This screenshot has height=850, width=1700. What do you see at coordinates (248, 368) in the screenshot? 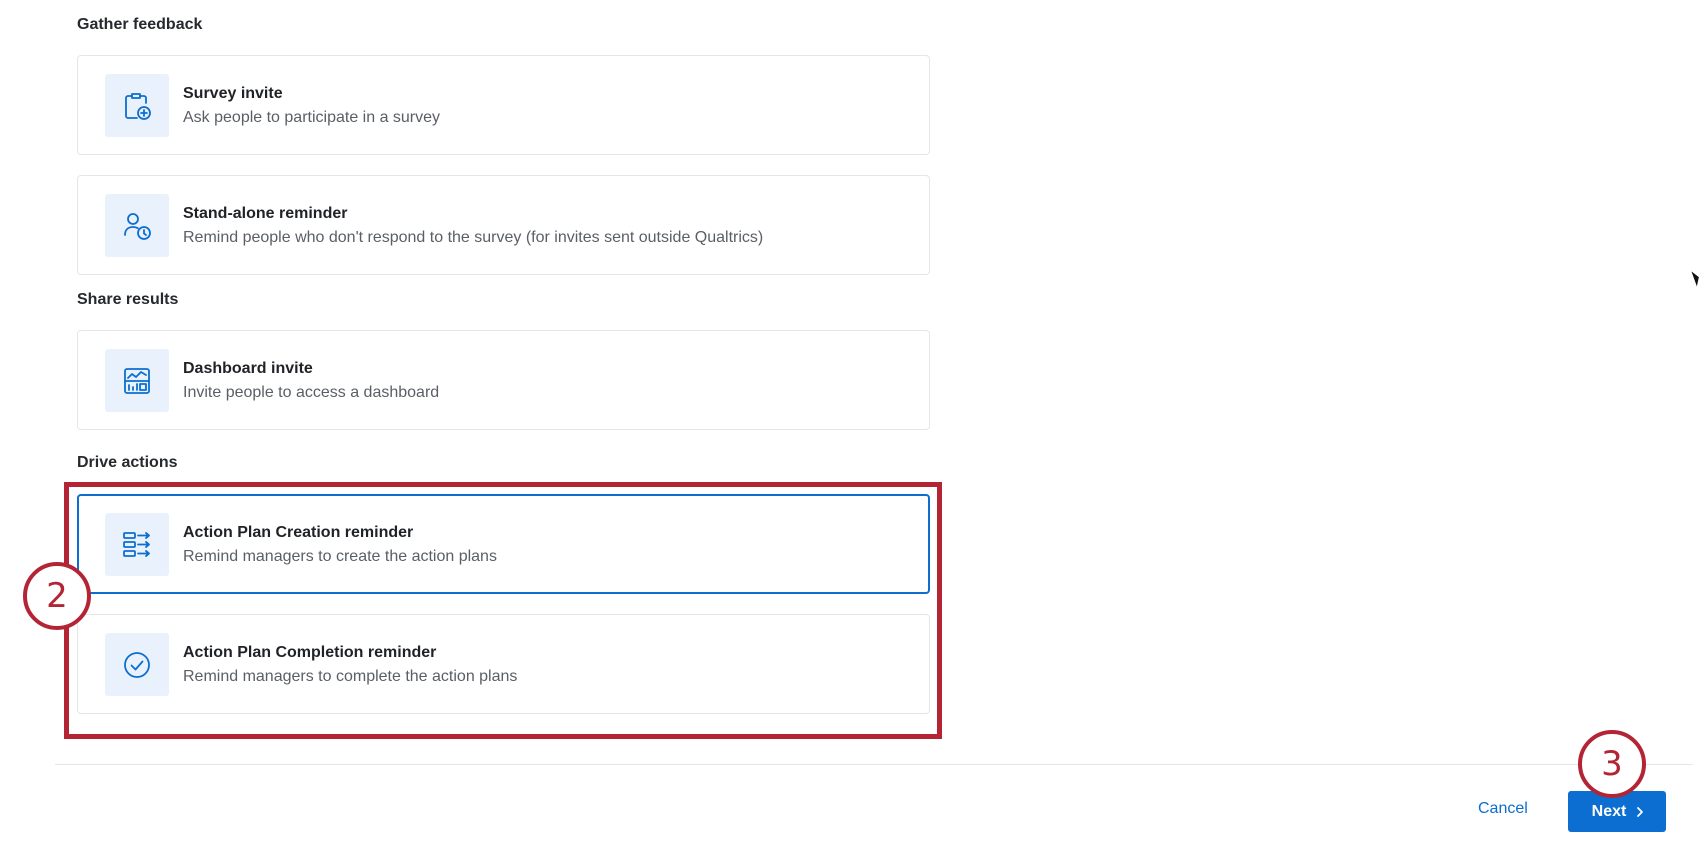
I see `option-title: Dashboard invite` at bounding box center [248, 368].